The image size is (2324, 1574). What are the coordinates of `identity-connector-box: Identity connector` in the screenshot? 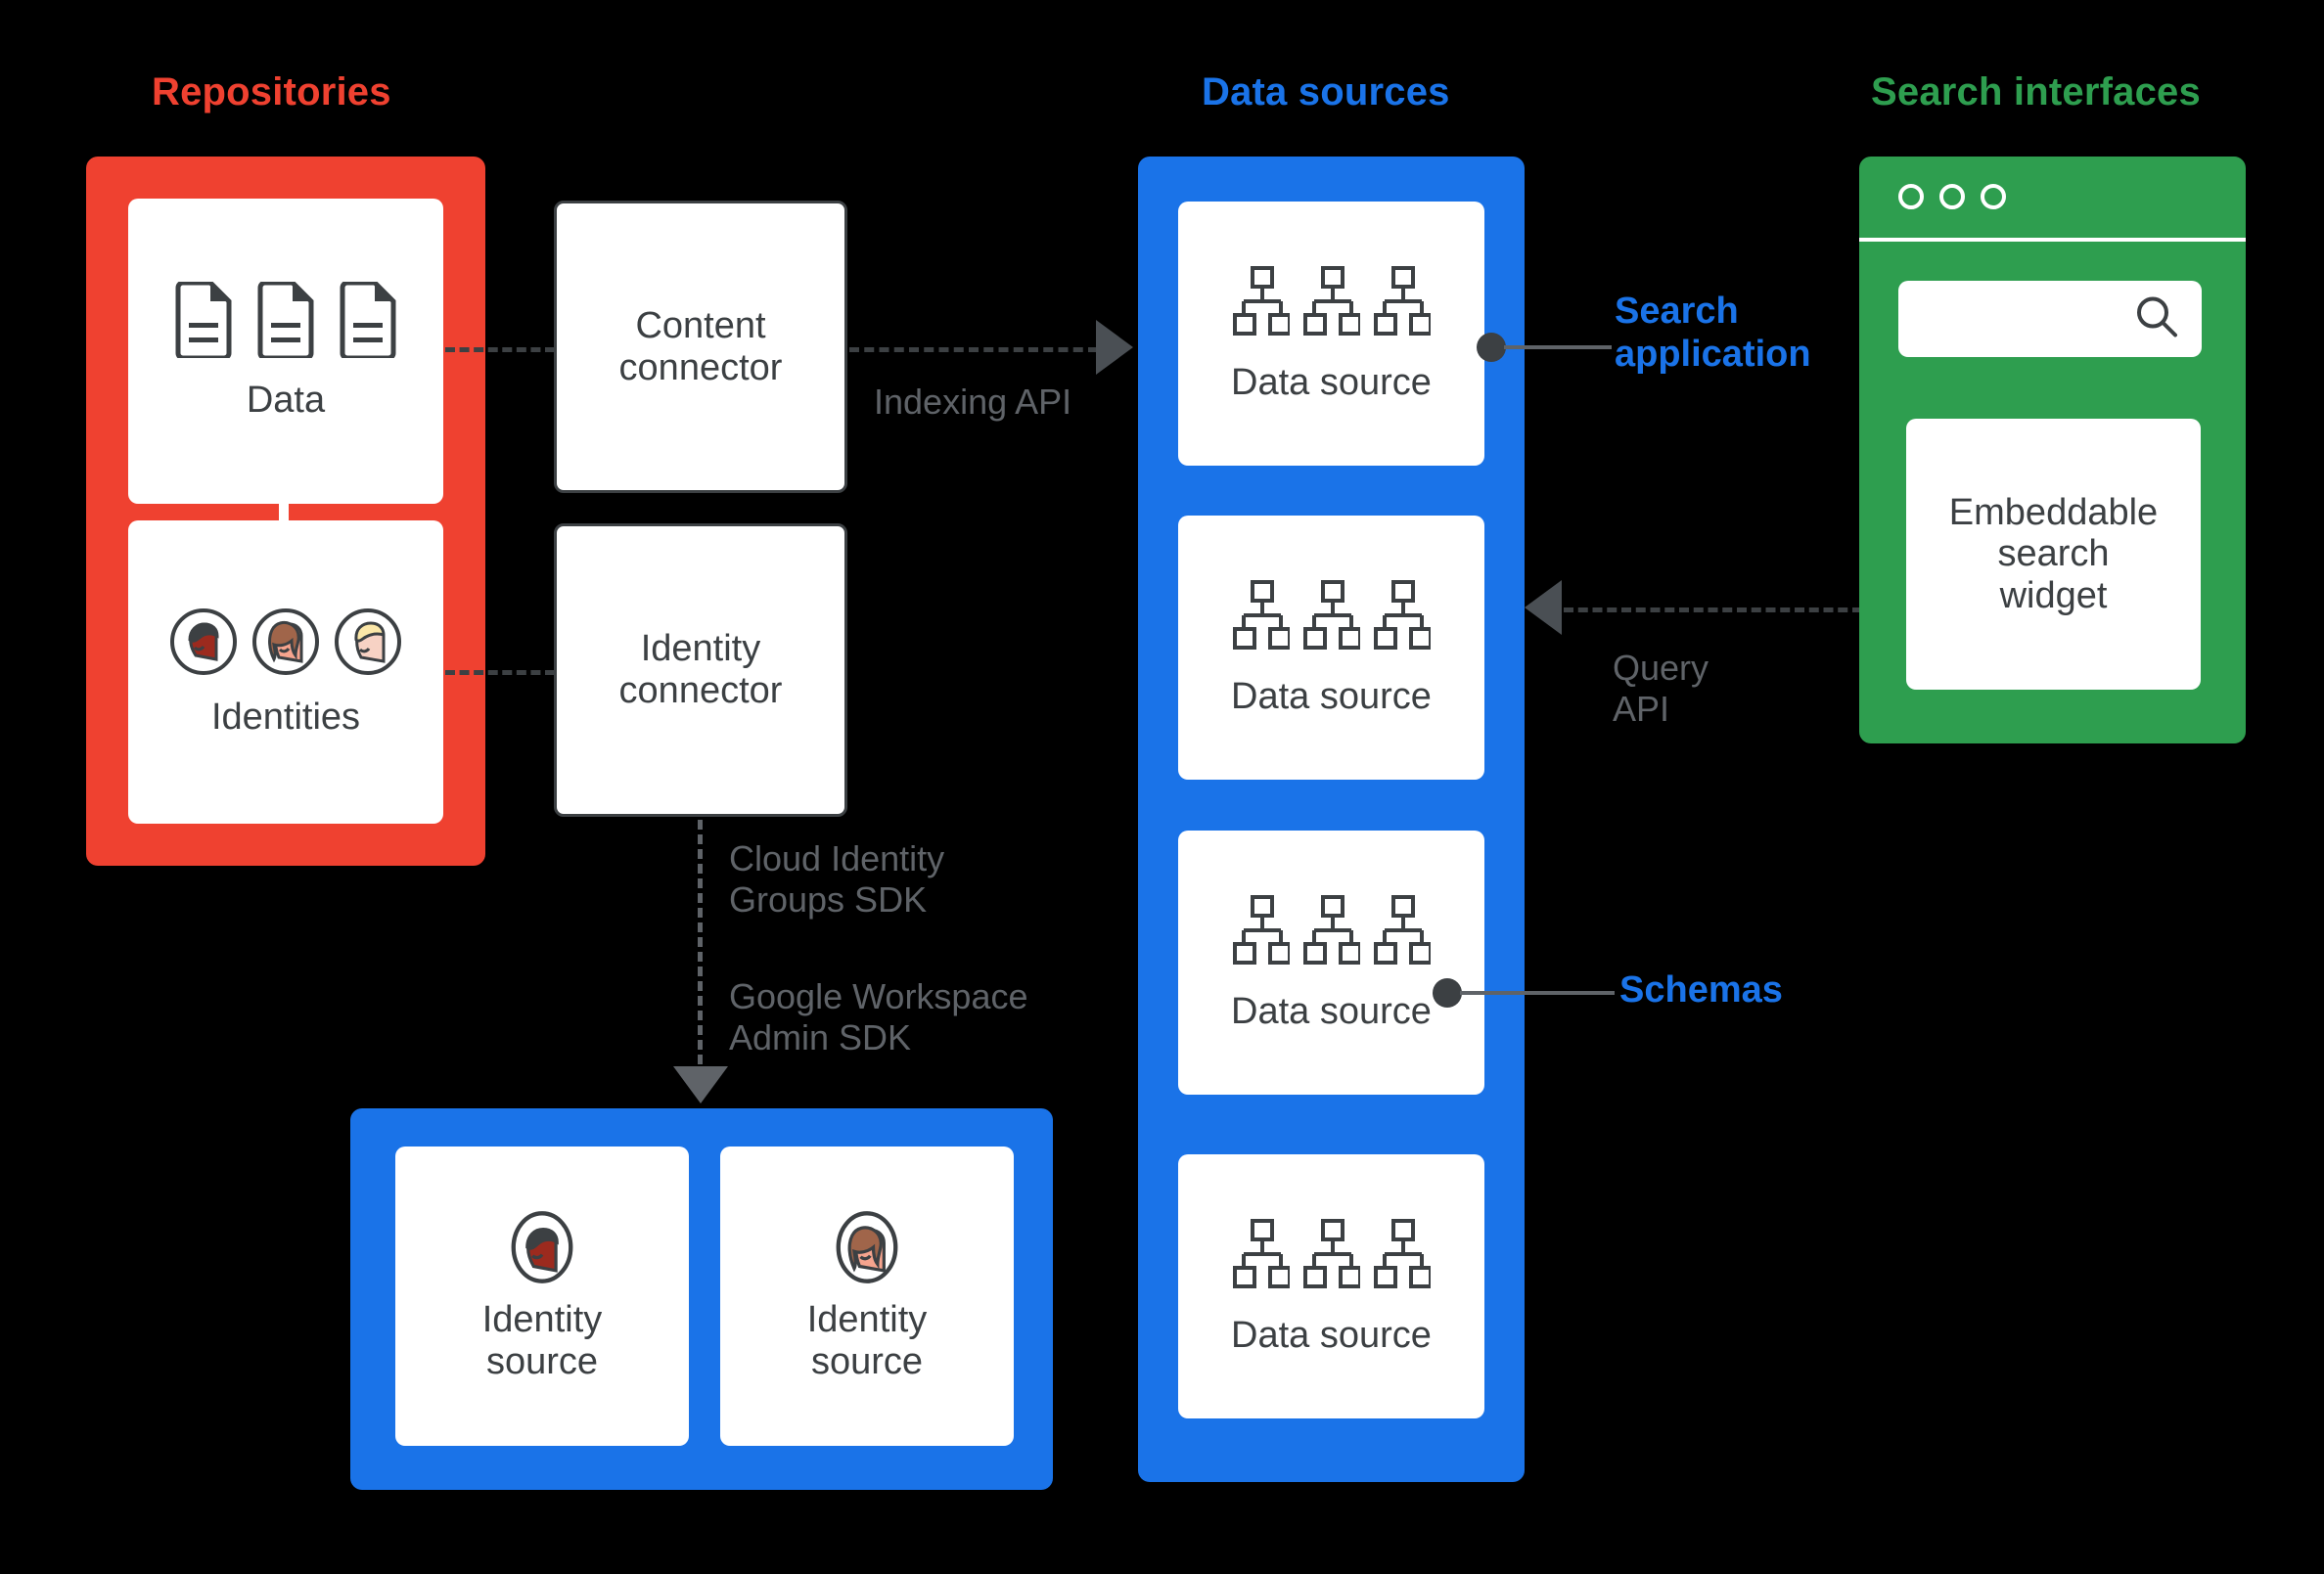 It's located at (701, 670).